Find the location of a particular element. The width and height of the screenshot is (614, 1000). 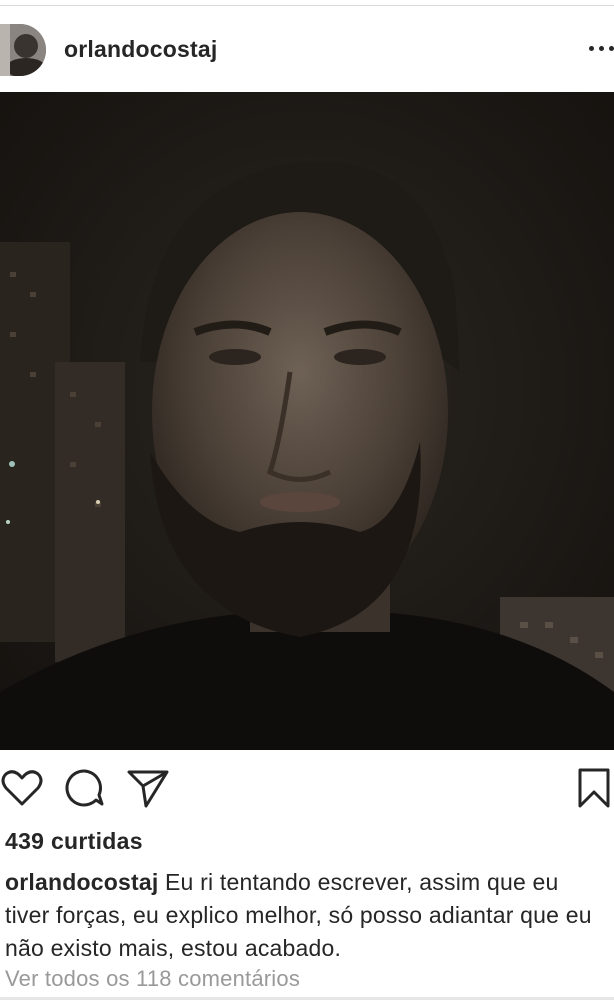

caption-username: orlandocostaj is located at coordinates (81, 882).